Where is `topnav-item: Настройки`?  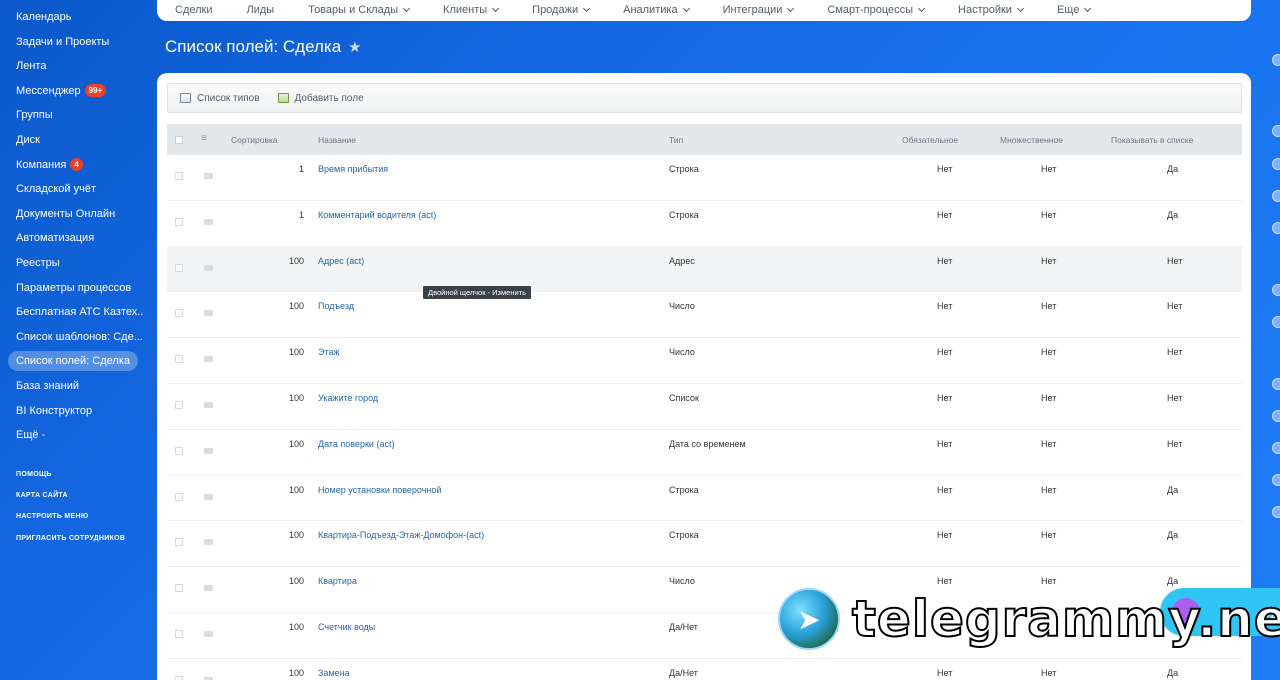
topnav-item: Настройки is located at coordinates (991, 10).